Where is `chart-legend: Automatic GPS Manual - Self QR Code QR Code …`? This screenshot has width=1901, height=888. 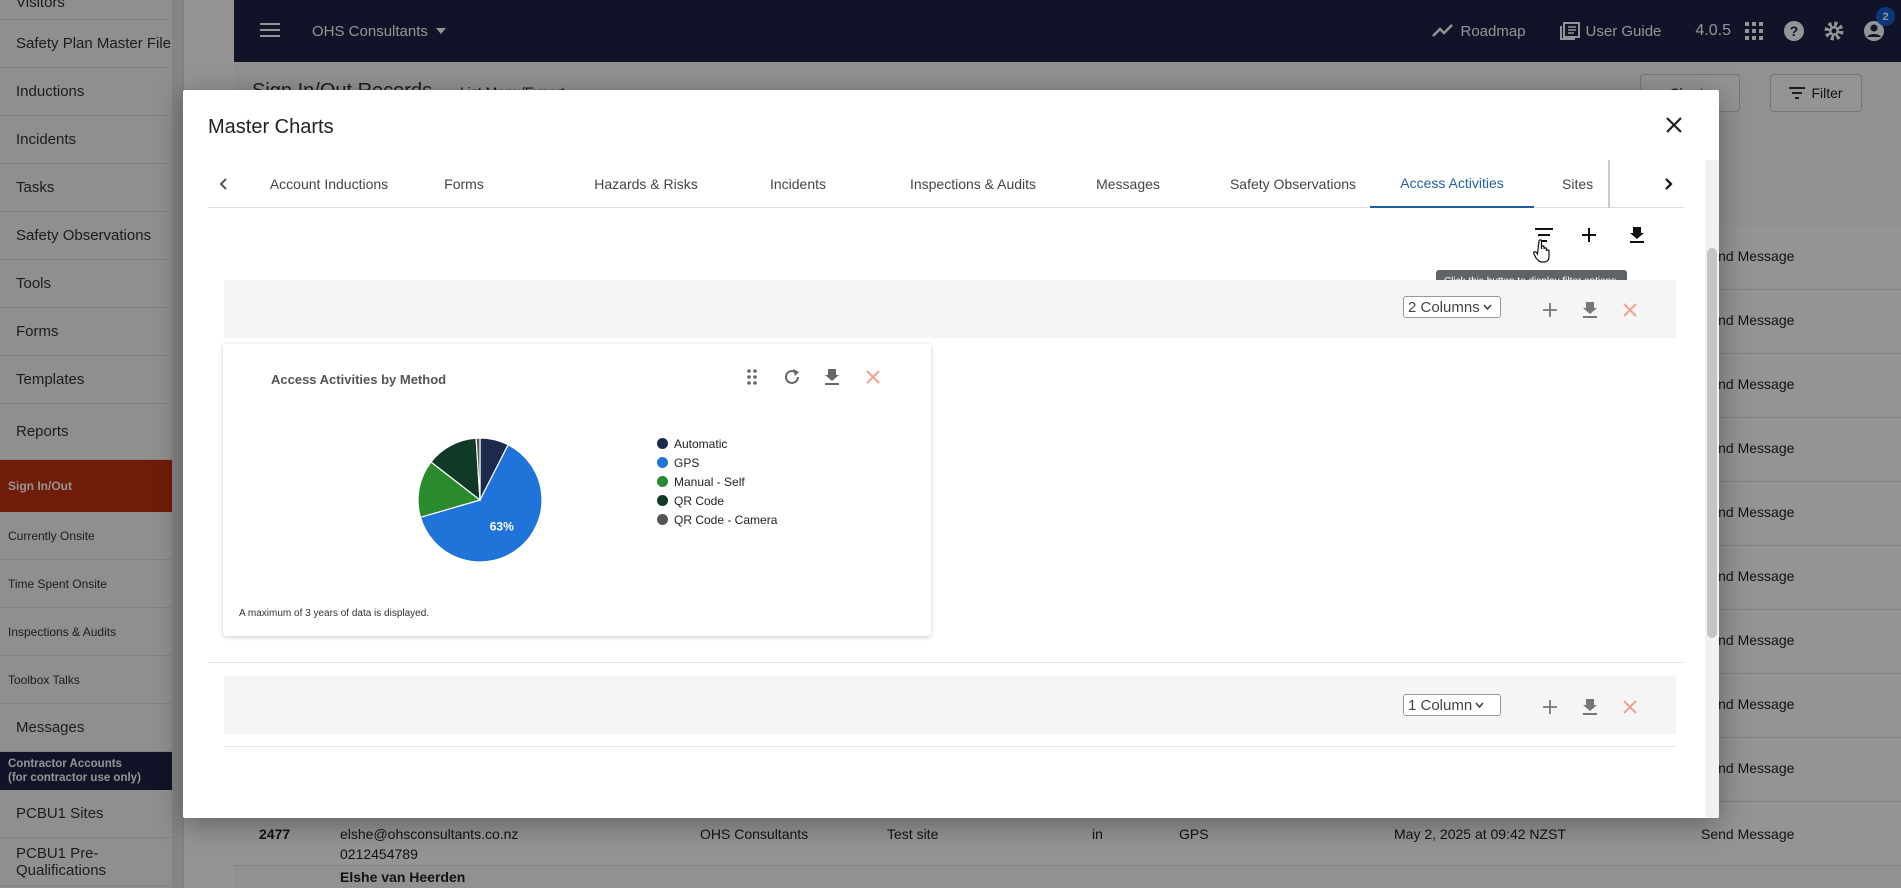 chart-legend: Automatic GPS Manual - Self QR Code QR Code … is located at coordinates (717, 481).